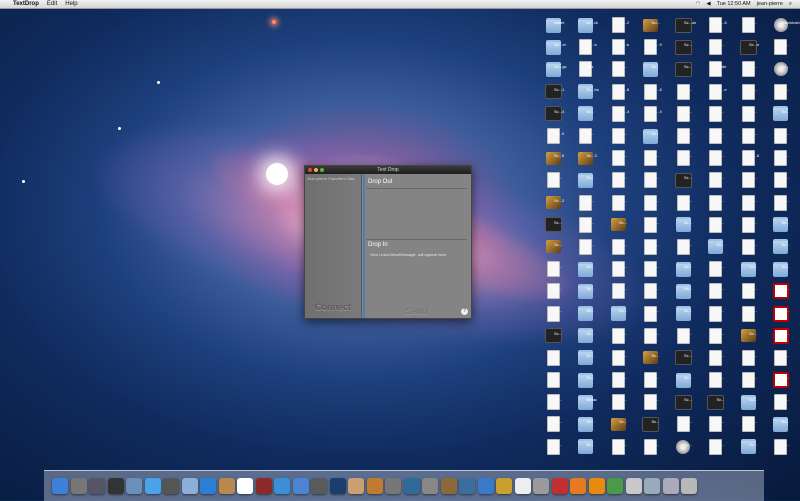 The height and width of the screenshot is (501, 800). What do you see at coordinates (388, 170) in the screenshot?
I see `window-titlebar: Text Drop` at bounding box center [388, 170].